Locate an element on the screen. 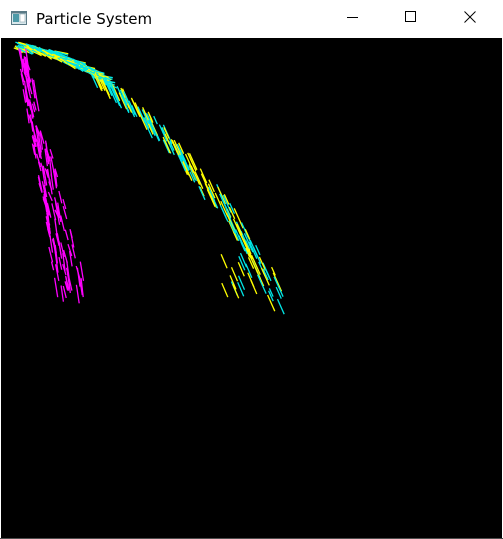 This screenshot has width=503, height=539. window-title: Particle System is located at coordinates (94, 19).